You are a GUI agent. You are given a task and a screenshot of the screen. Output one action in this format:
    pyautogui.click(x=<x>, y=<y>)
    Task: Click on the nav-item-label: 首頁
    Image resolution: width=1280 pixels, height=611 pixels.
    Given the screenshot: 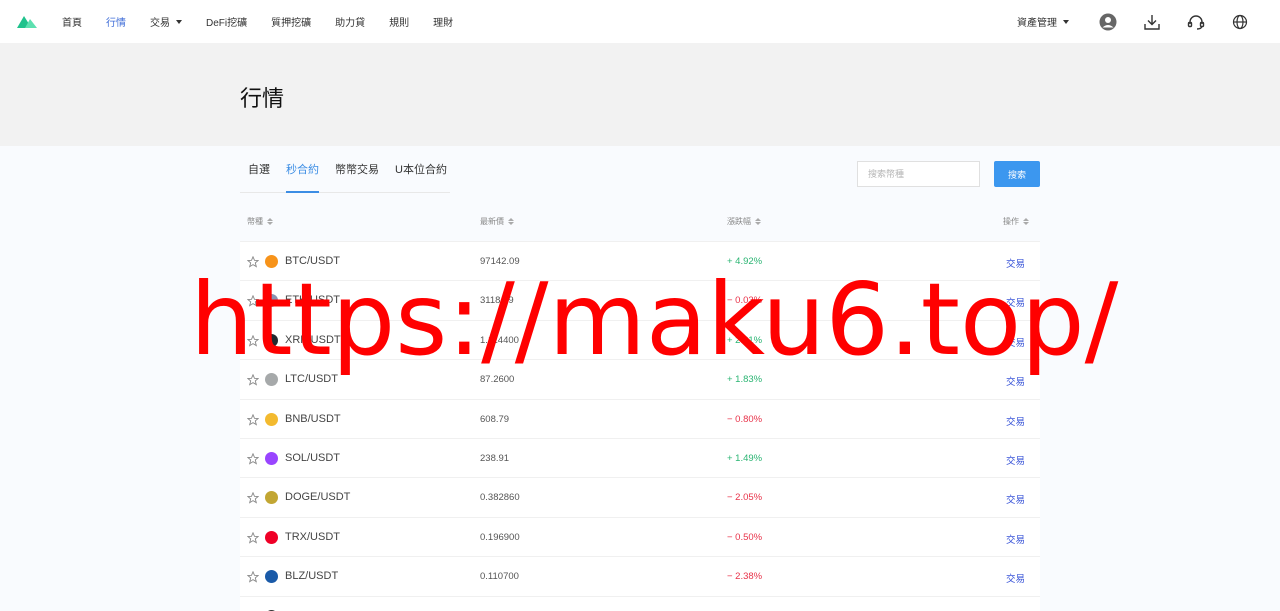 What is the action you would take?
    pyautogui.click(x=72, y=23)
    